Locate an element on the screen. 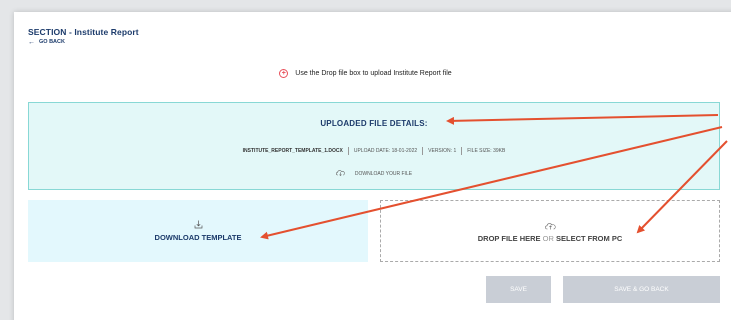 The width and height of the screenshot is (731, 320). file-version: VERSION: 1 is located at coordinates (442, 151).